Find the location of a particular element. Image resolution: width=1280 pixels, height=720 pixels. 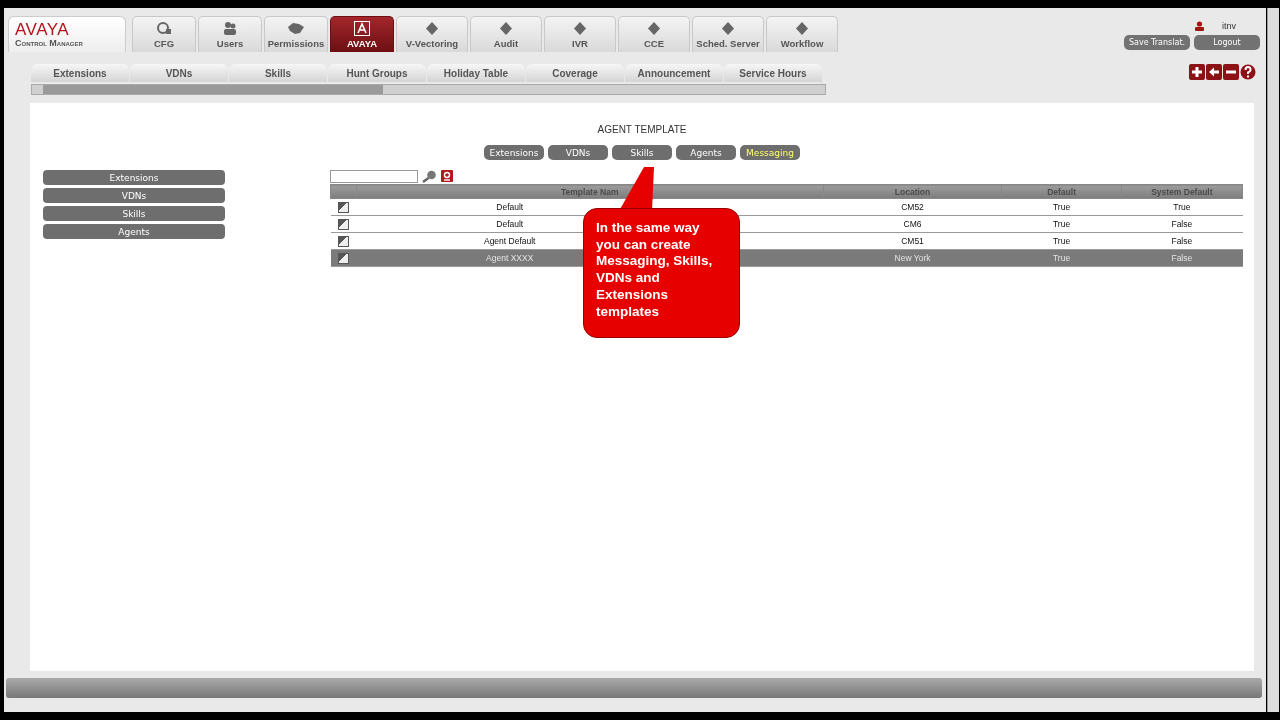

sidebar-item: VDNs is located at coordinates (134, 195).